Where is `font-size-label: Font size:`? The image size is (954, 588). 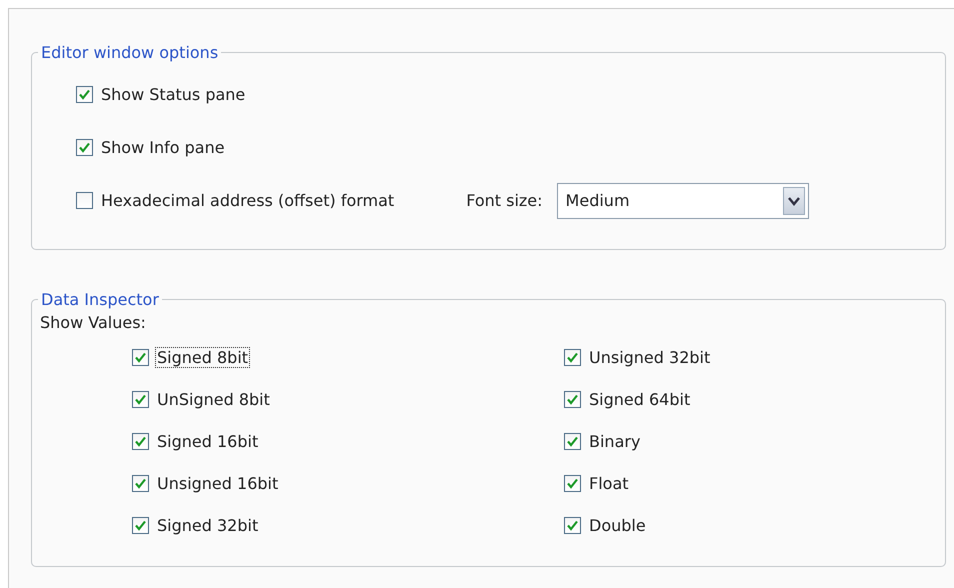
font-size-label: Font size: is located at coordinates (504, 200).